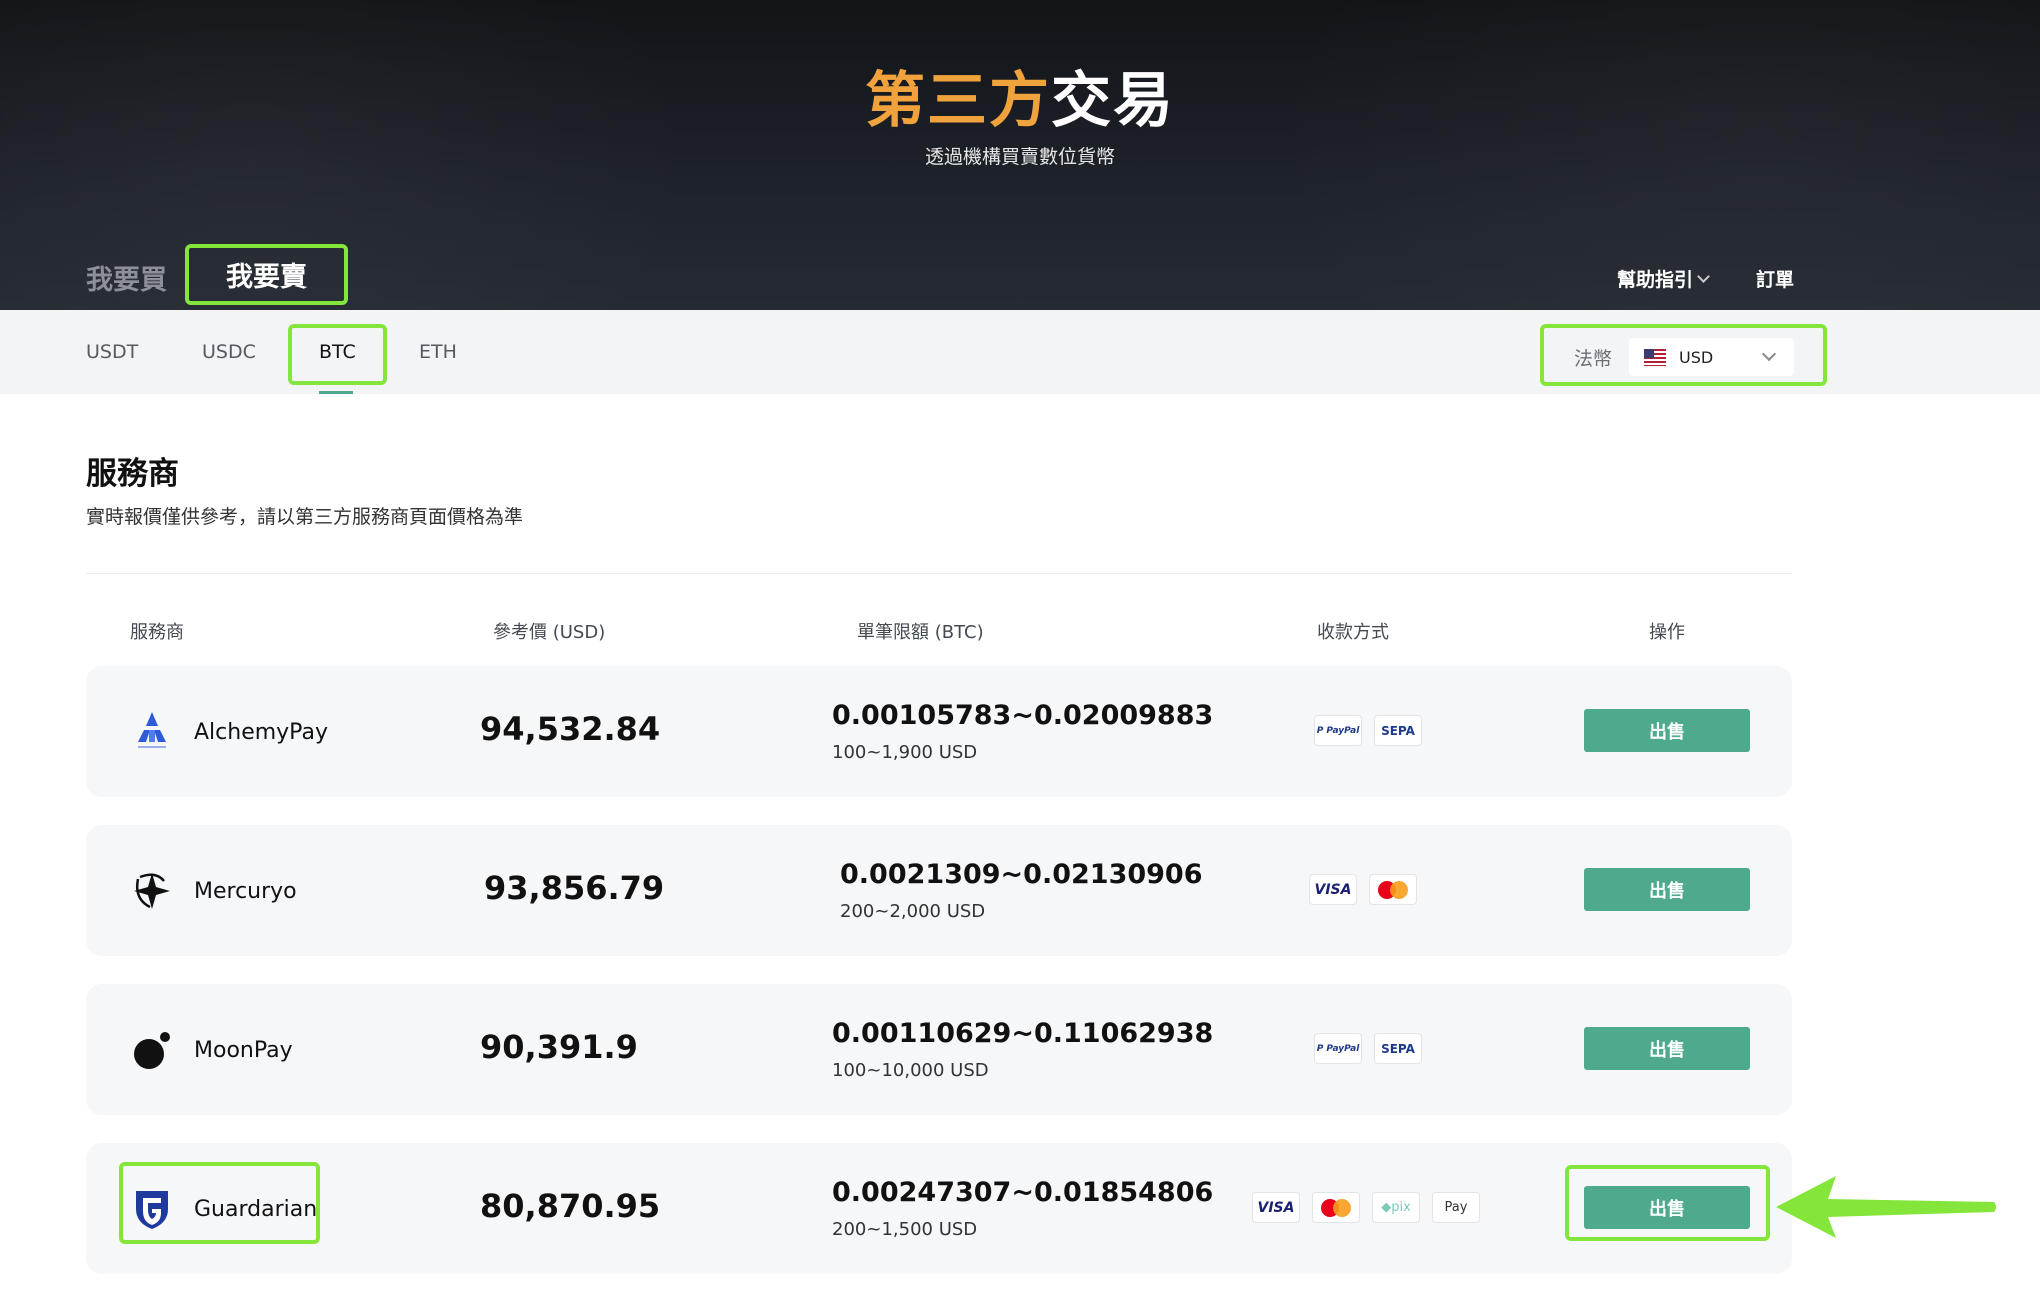 The width and height of the screenshot is (2040, 1310). I want to click on provider-name: Mercuryo, so click(245, 891).